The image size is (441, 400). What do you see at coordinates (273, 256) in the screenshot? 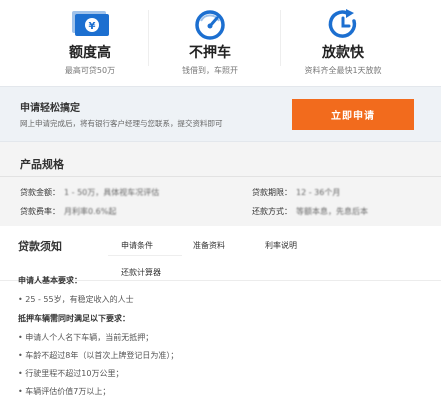
I see `notice-tabs: 申请条件 准备资料 利率说明 还款计算器` at bounding box center [273, 256].